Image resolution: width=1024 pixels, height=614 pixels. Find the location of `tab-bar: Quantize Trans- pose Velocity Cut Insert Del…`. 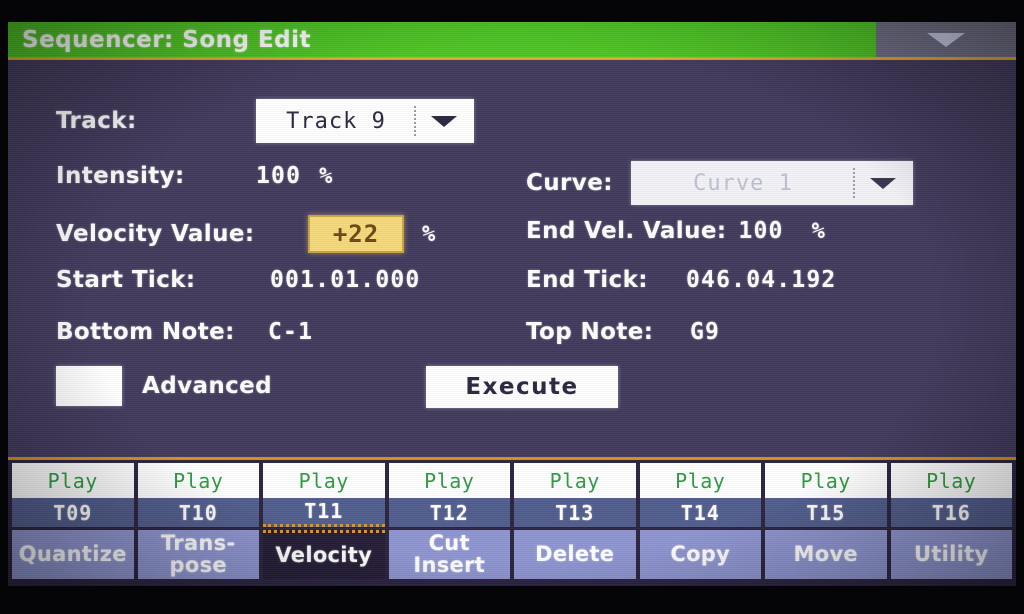

tab-bar: Quantize Trans- pose Velocity Cut Insert Del… is located at coordinates (512, 555).